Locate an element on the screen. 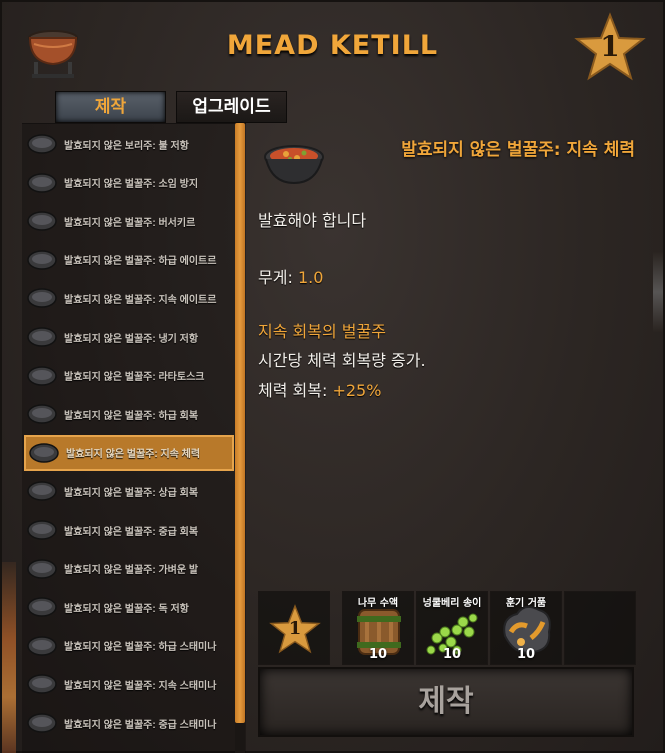  weight-line: 무게: 1.0 is located at coordinates (290, 276).